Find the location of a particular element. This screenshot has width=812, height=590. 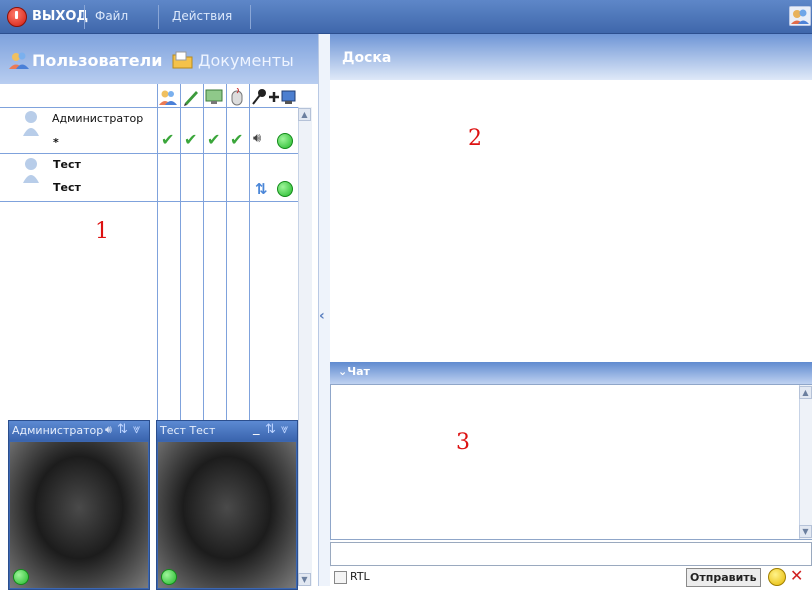

video-title: Администратор is located at coordinates (79, 431).